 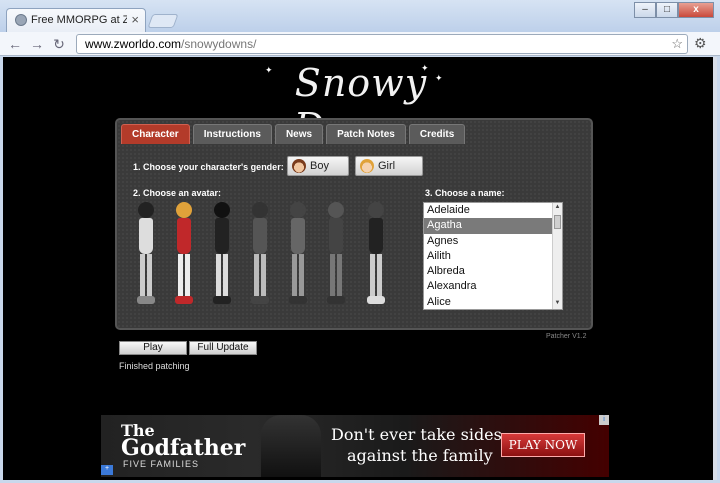 What do you see at coordinates (153, 348) in the screenshot?
I see `play-button: Play` at bounding box center [153, 348].